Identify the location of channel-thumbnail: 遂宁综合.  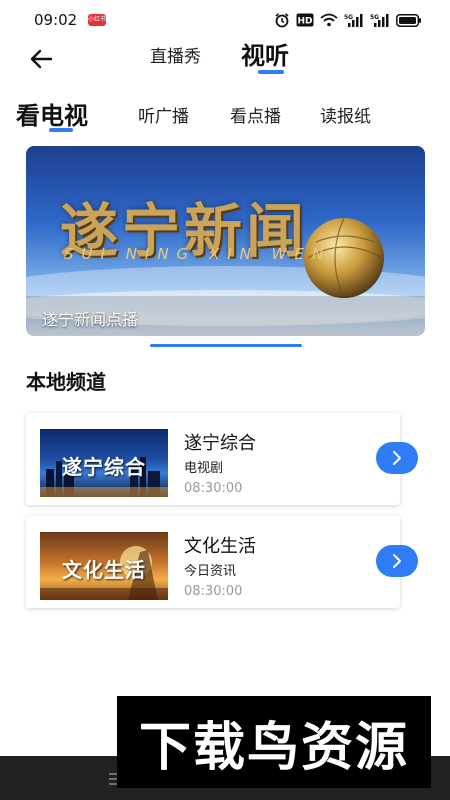
(104, 463).